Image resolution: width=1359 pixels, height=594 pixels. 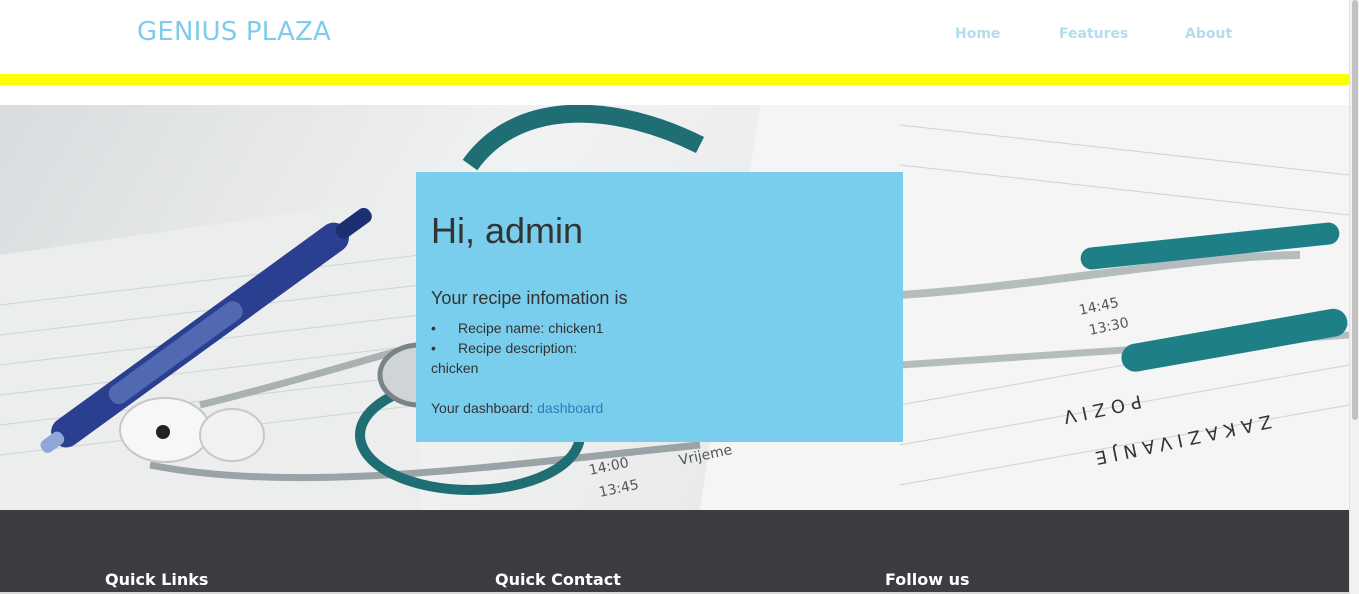 I want to click on recipe-description-value: chicken, so click(x=455, y=368).